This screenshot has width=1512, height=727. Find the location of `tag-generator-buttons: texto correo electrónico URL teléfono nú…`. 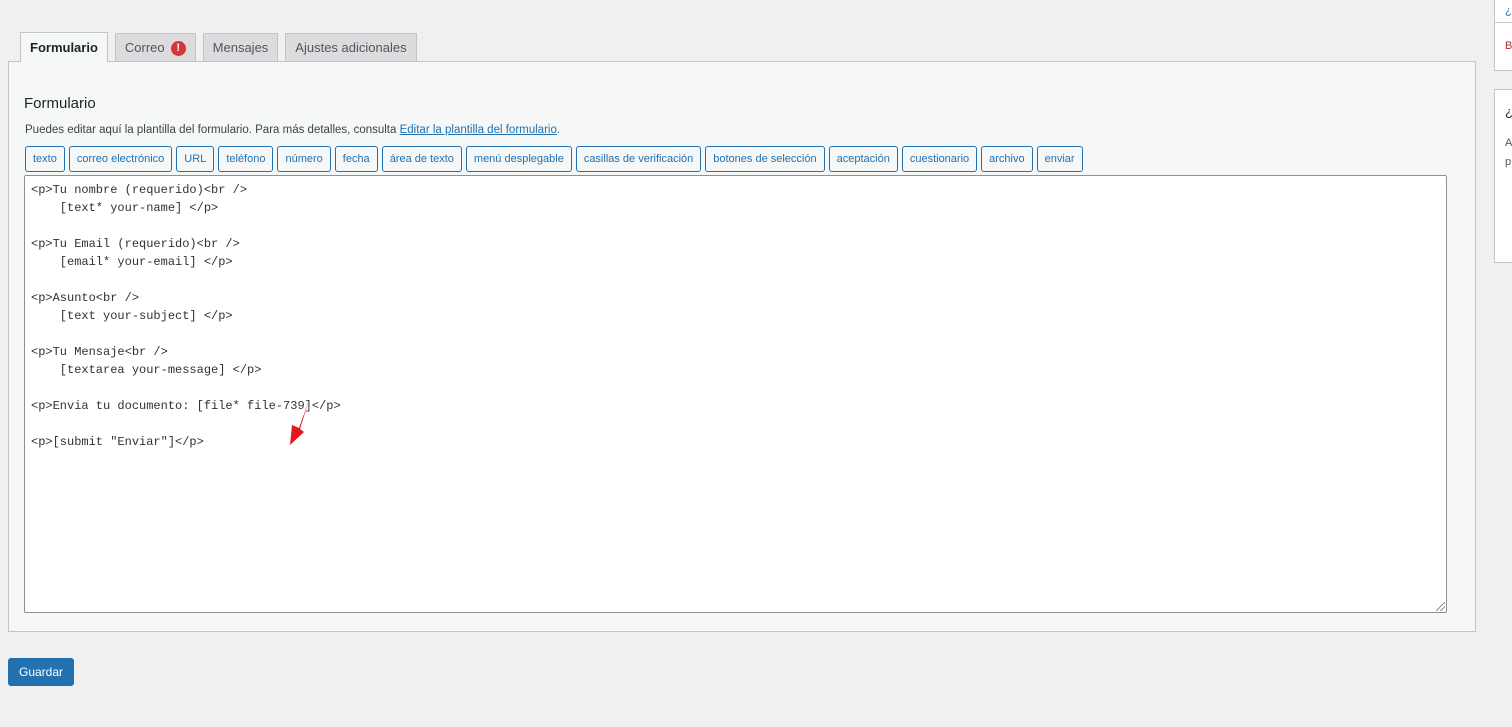

tag-generator-buttons: texto correo electrónico URL teléfono nú… is located at coordinates (556, 159).